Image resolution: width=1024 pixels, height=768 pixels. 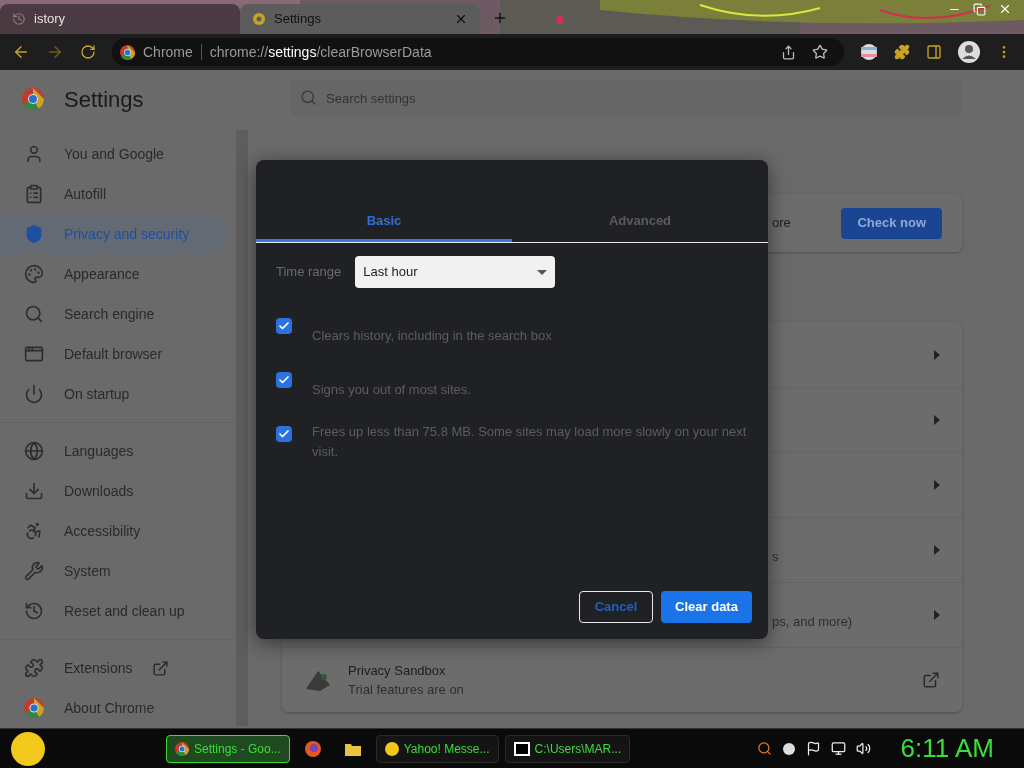 I want to click on row-subtitle: Trial features are on, so click(x=406, y=690).